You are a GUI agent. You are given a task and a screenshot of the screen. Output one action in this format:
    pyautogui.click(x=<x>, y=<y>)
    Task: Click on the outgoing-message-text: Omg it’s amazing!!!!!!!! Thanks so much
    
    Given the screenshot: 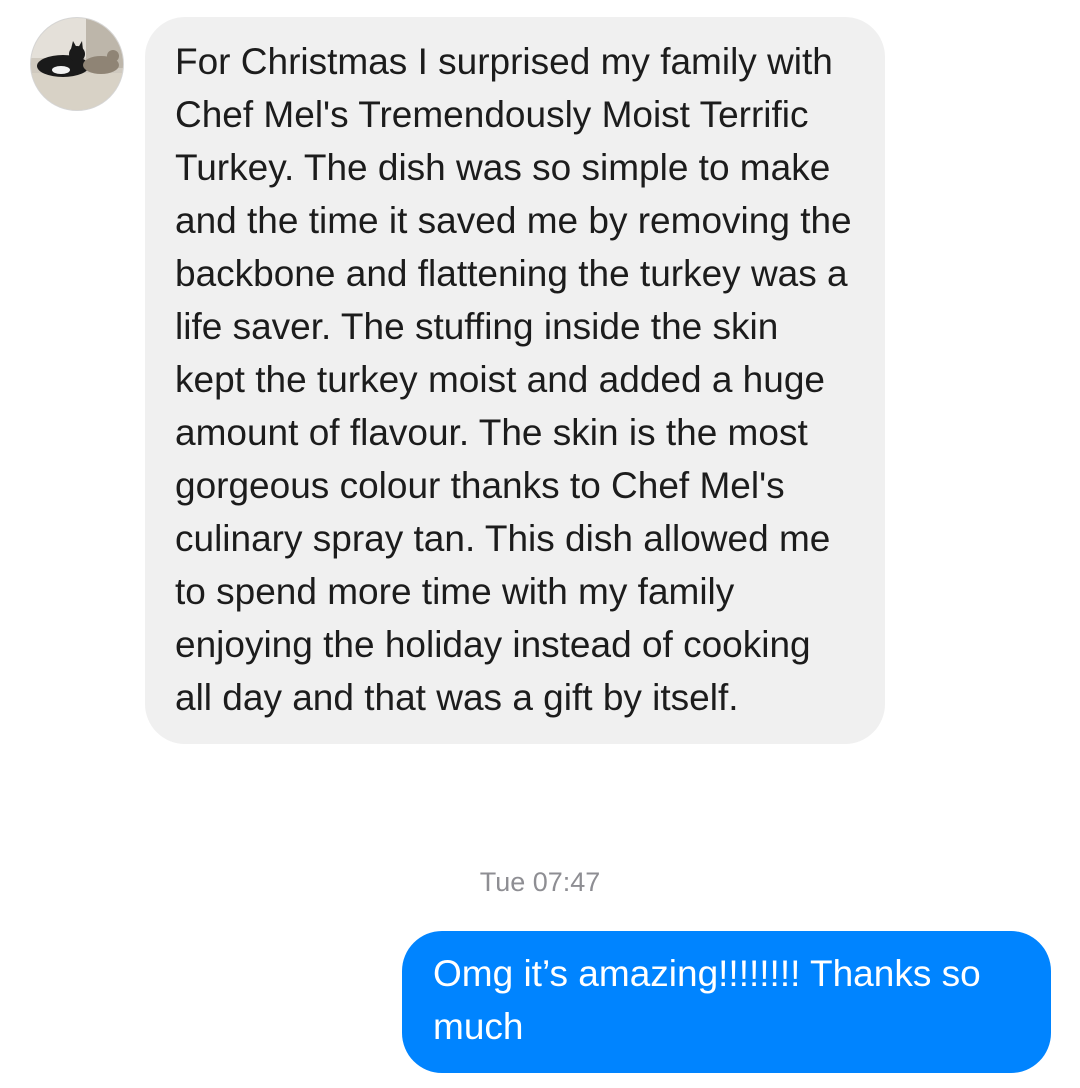 What is the action you would take?
    pyautogui.click(x=707, y=1000)
    